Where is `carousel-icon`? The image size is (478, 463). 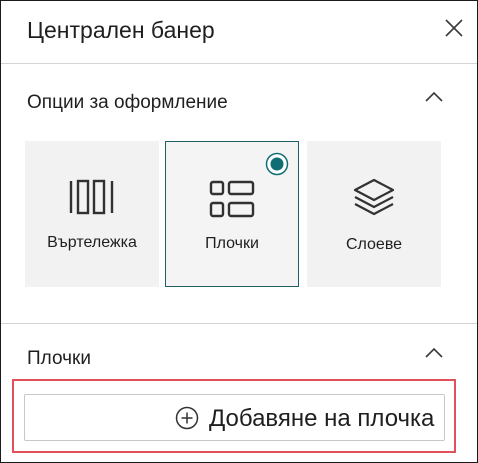 carousel-icon is located at coordinates (91, 197).